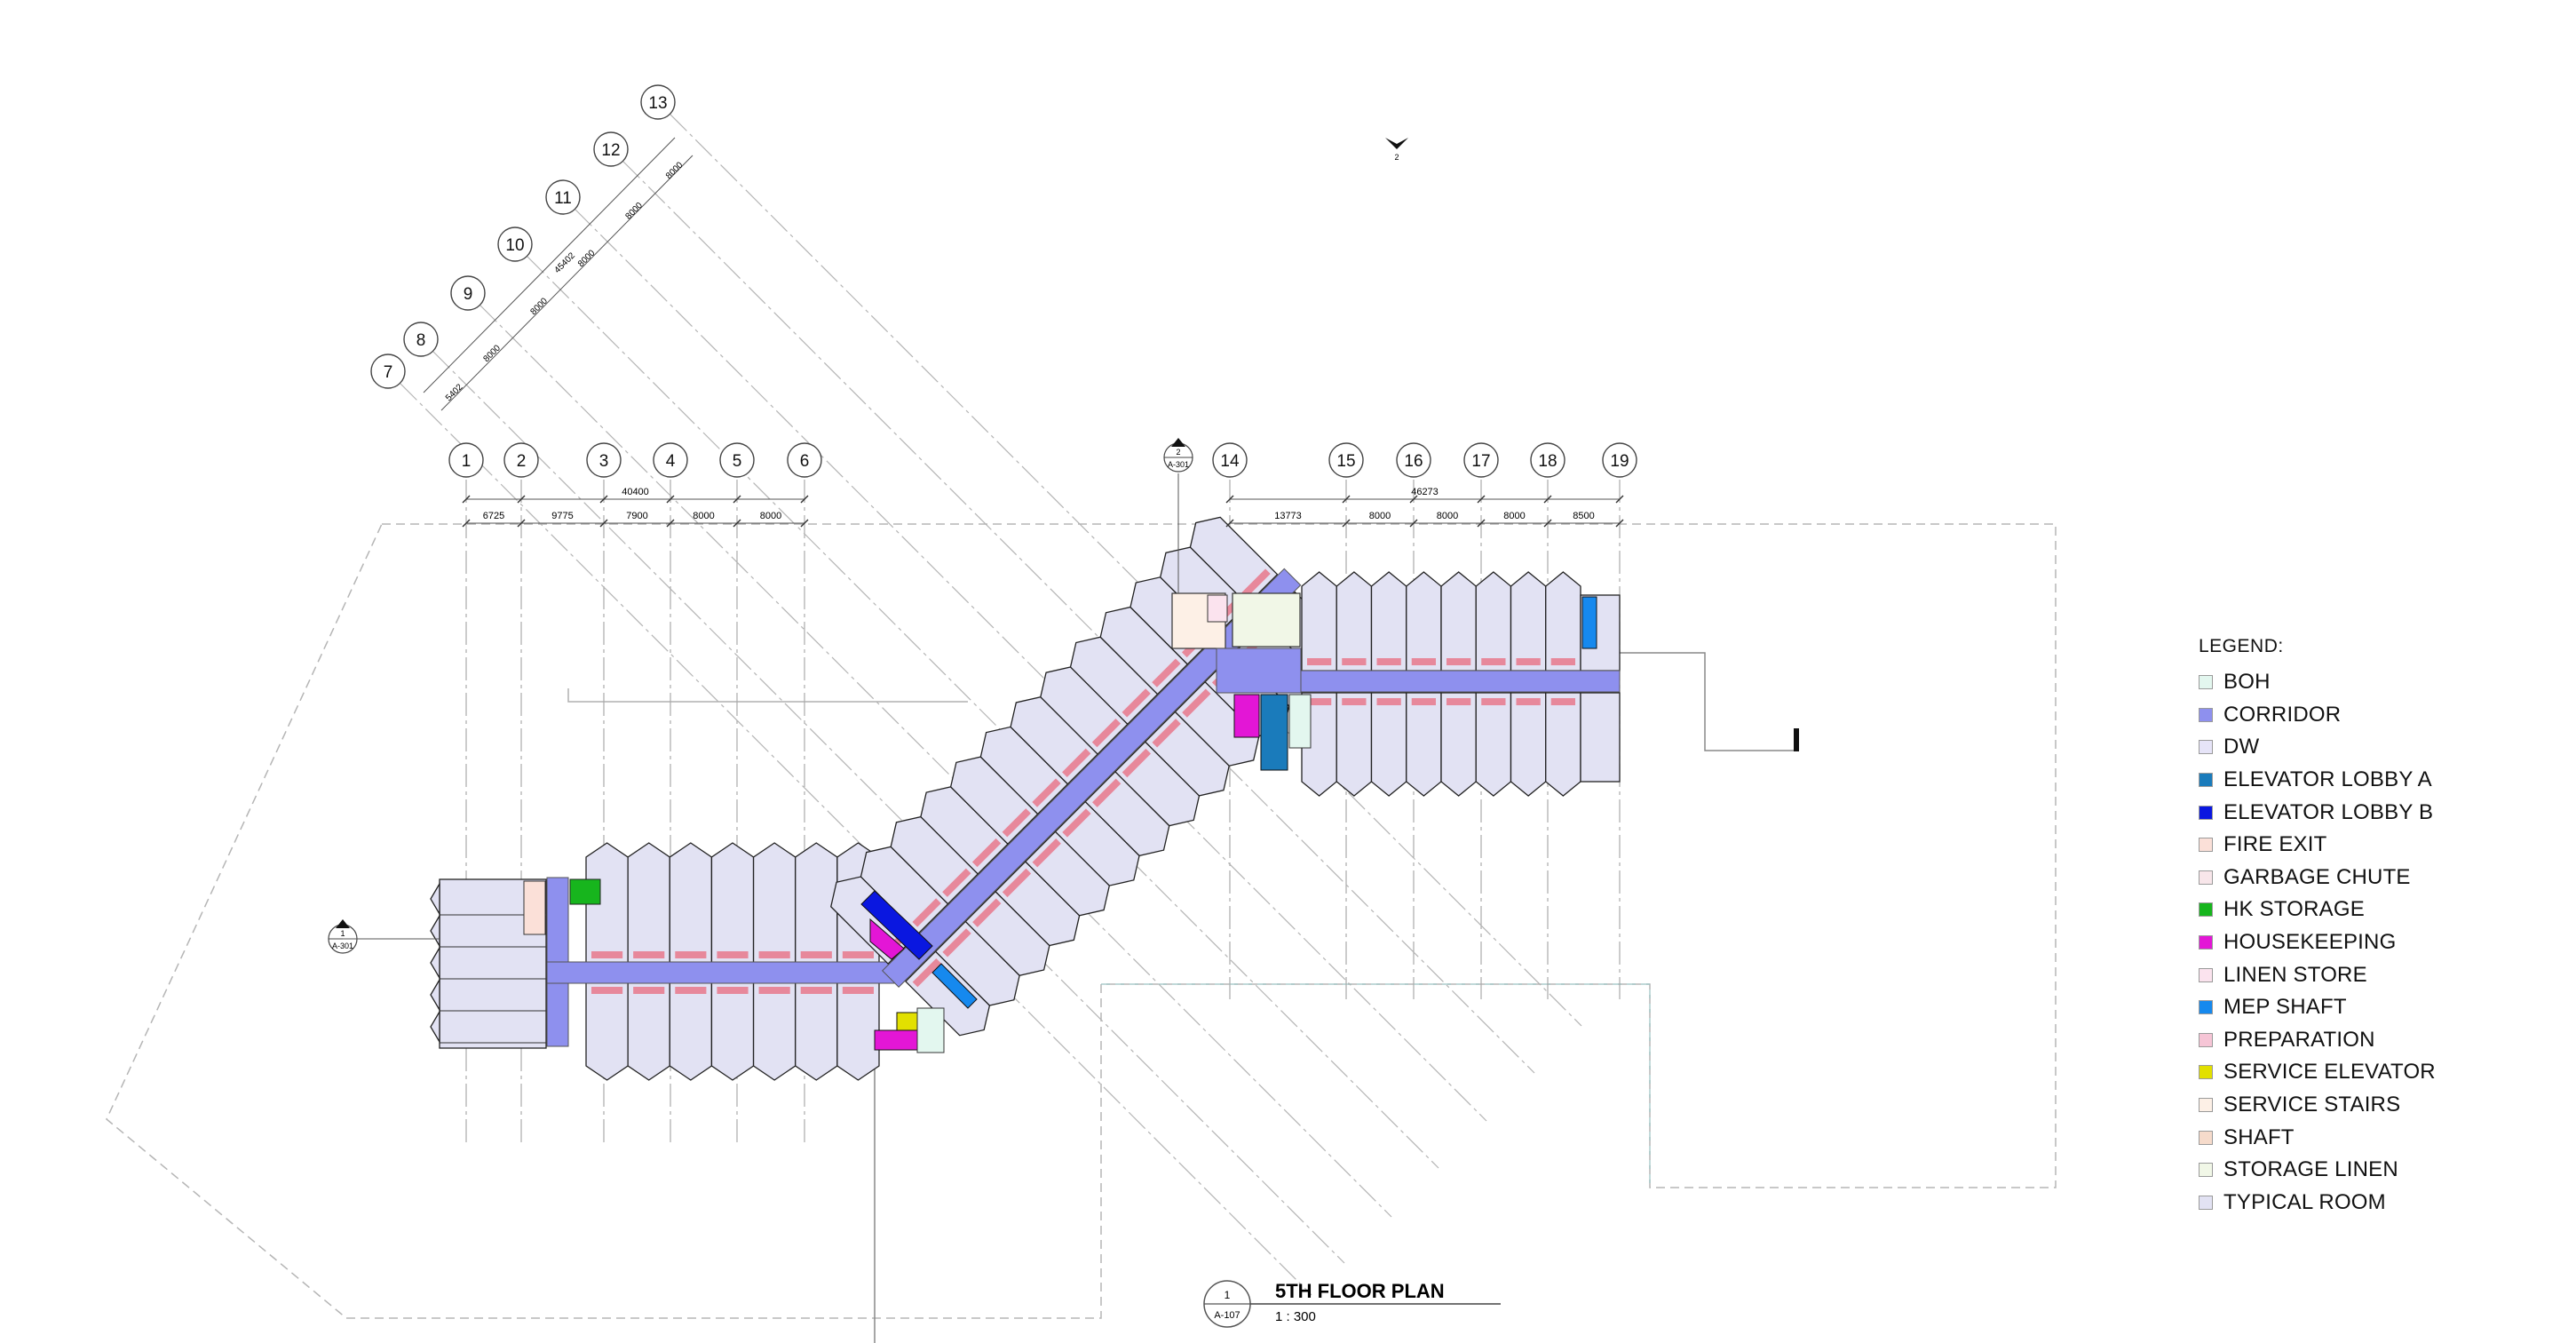 Image resolution: width=2576 pixels, height=1343 pixels. I want to click on storage-linen, so click(1267, 620).